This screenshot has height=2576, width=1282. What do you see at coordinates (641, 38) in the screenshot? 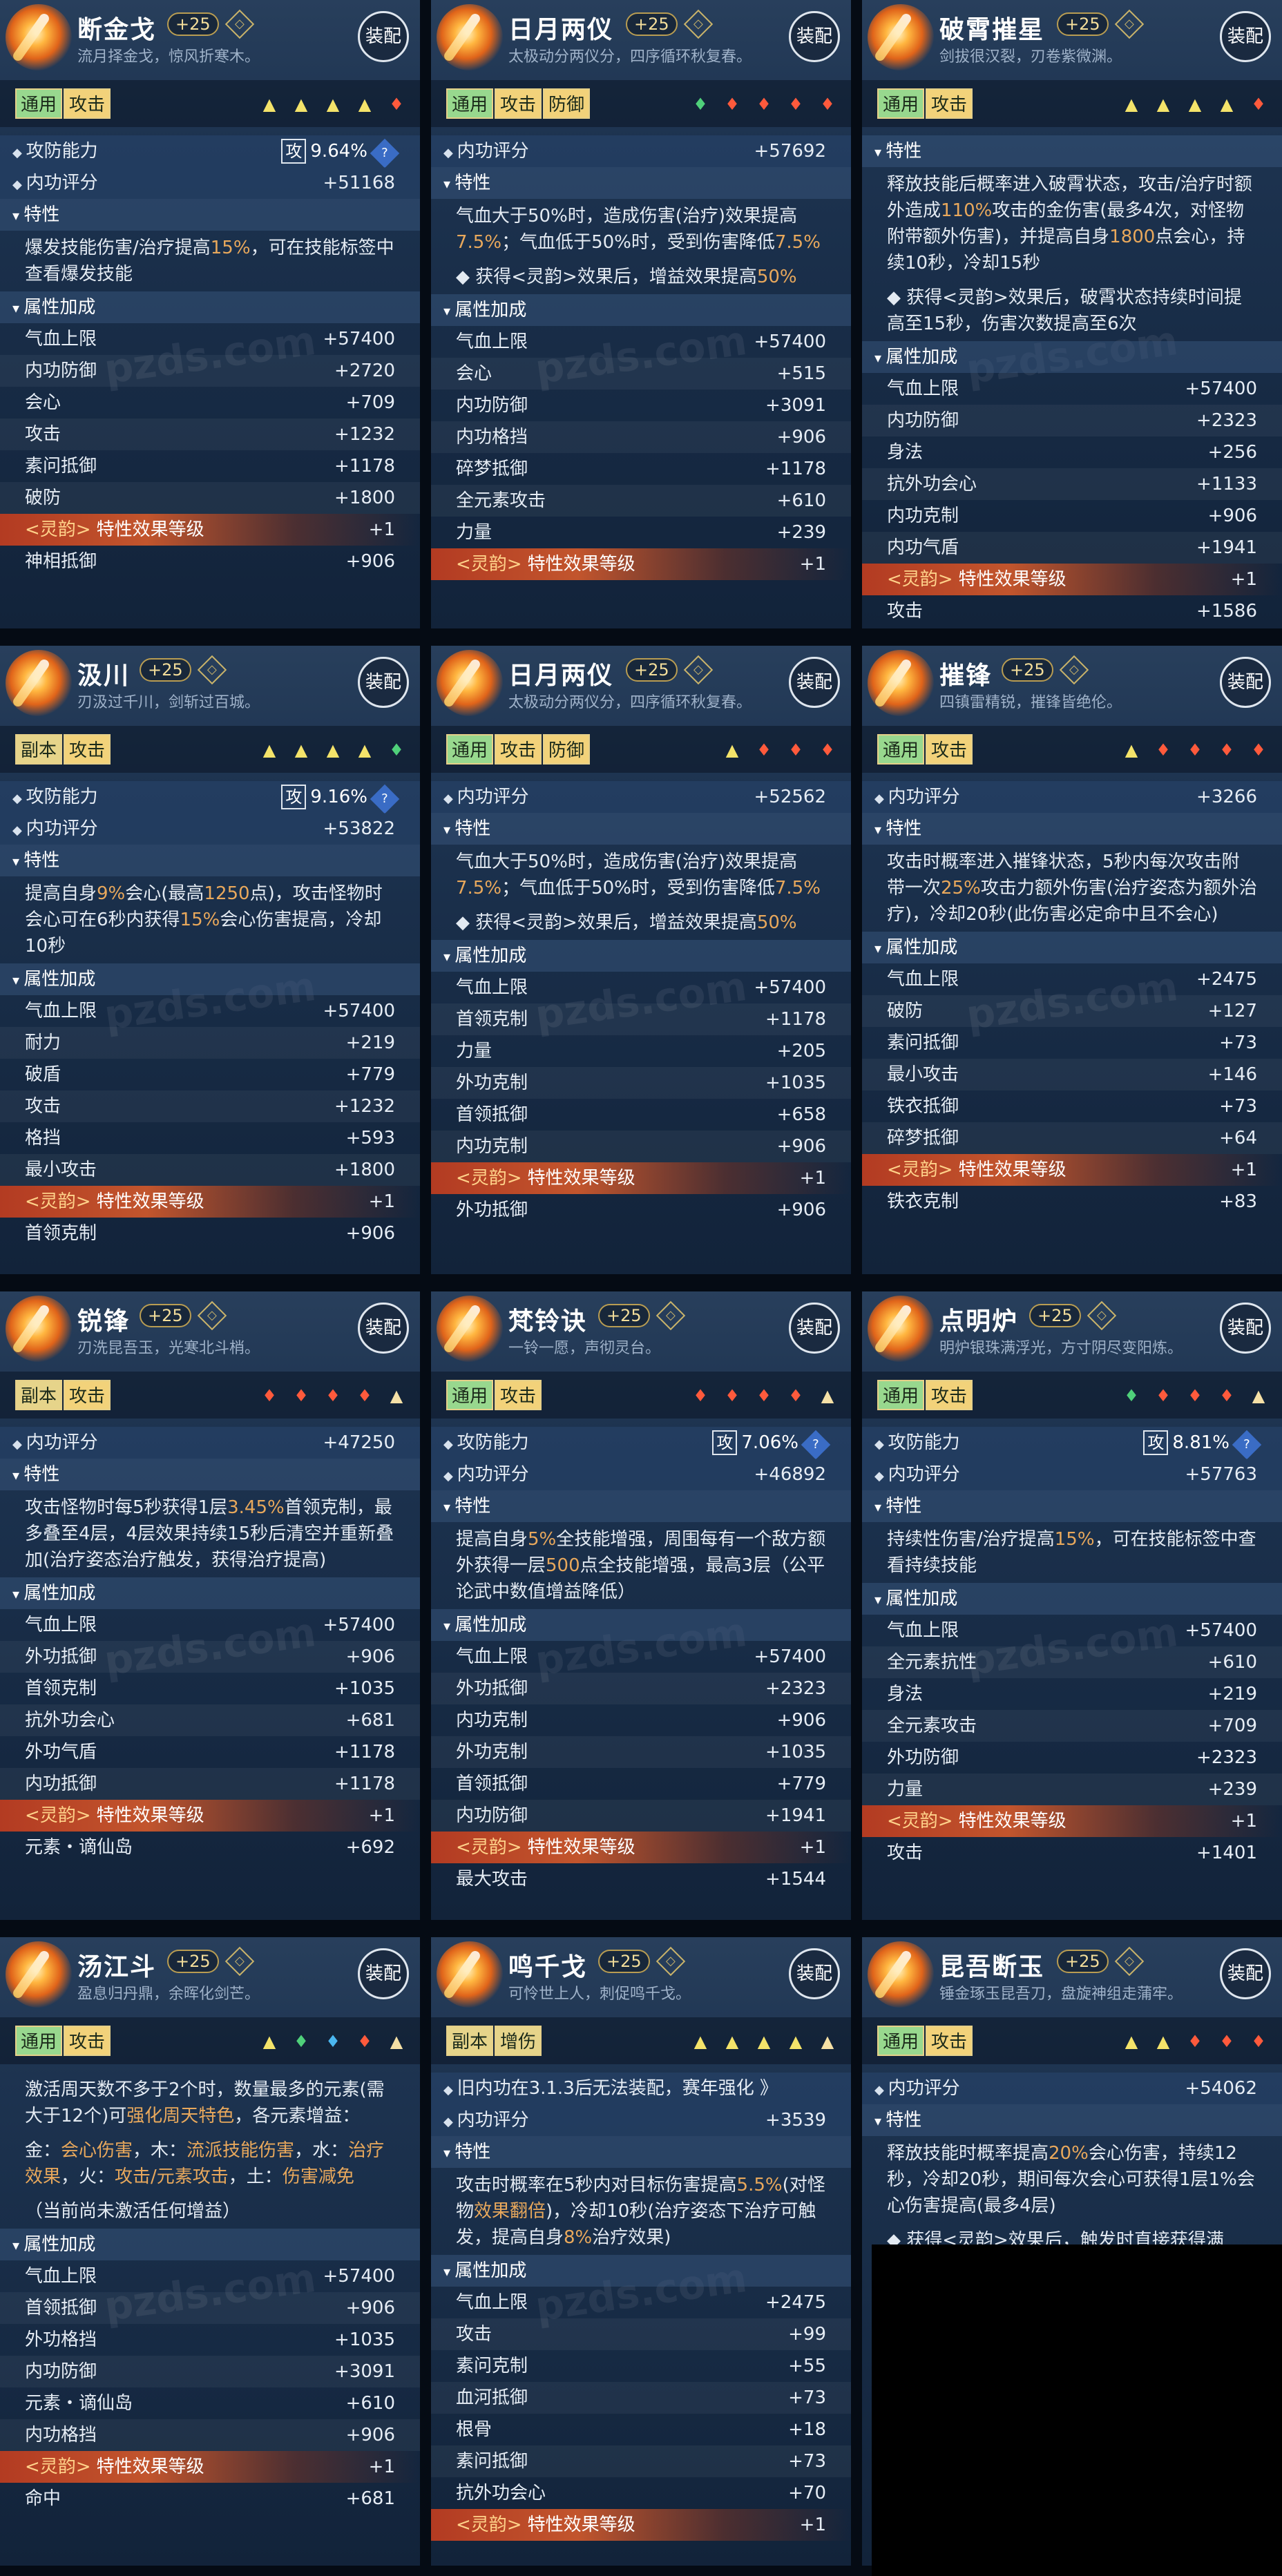
I see `card-header: 日月两仪 +25 ◇ 太极动分两仪分，四序循环秋复春。 装配` at bounding box center [641, 38].